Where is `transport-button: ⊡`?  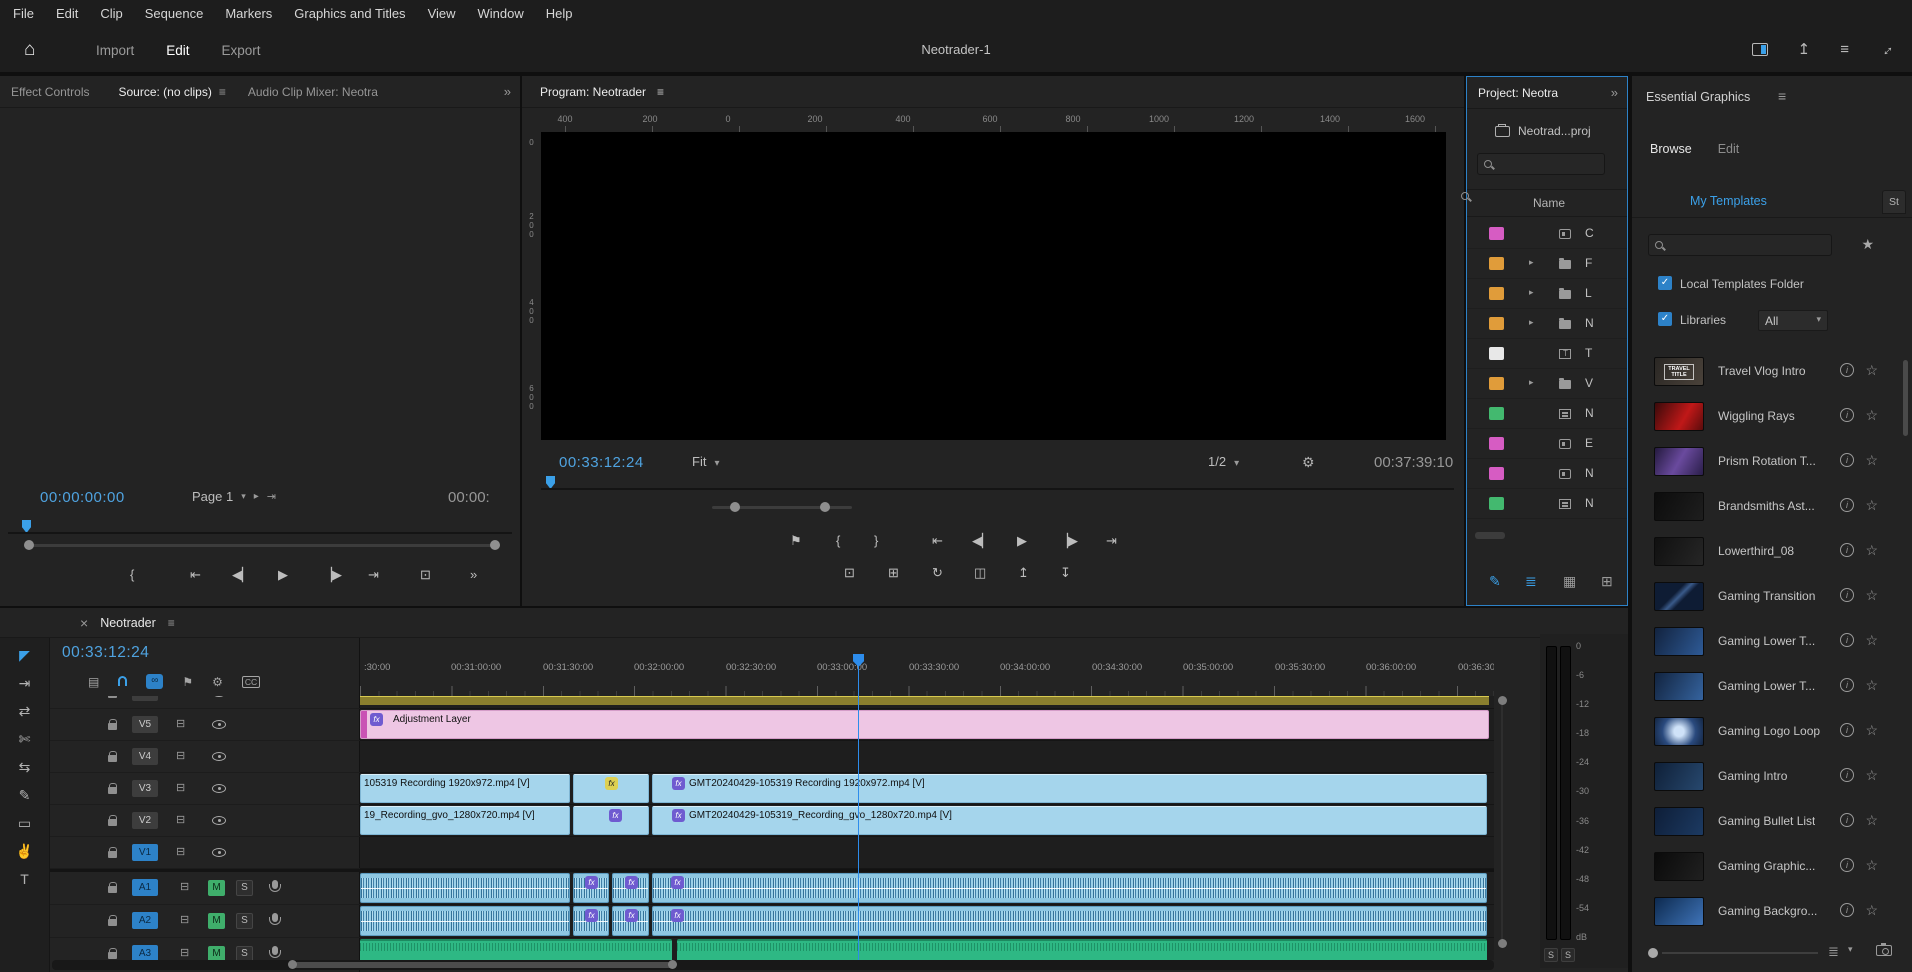
transport-button: ⊡ is located at coordinates (849, 573).